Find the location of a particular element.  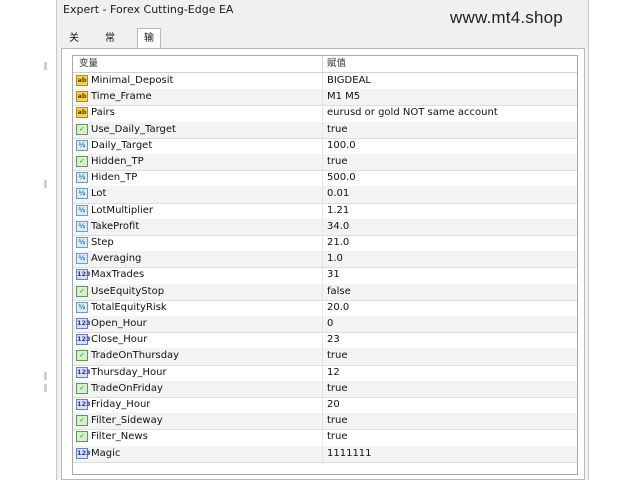

window-title: Expert - Forex Cutting-Edge EA is located at coordinates (148, 9).